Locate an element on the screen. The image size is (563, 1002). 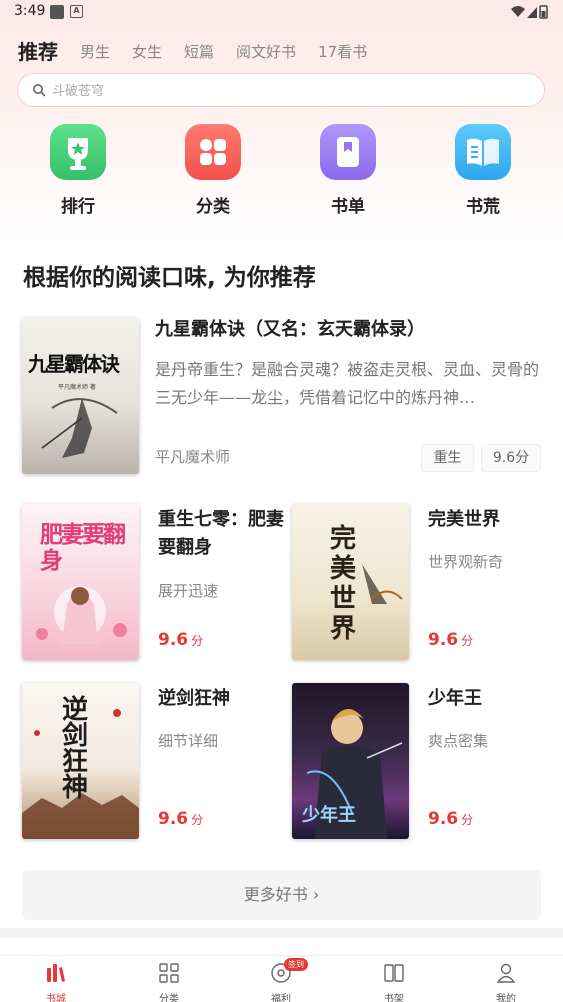
featured-cover-title: 九星霸体诀 is located at coordinates (74, 364).